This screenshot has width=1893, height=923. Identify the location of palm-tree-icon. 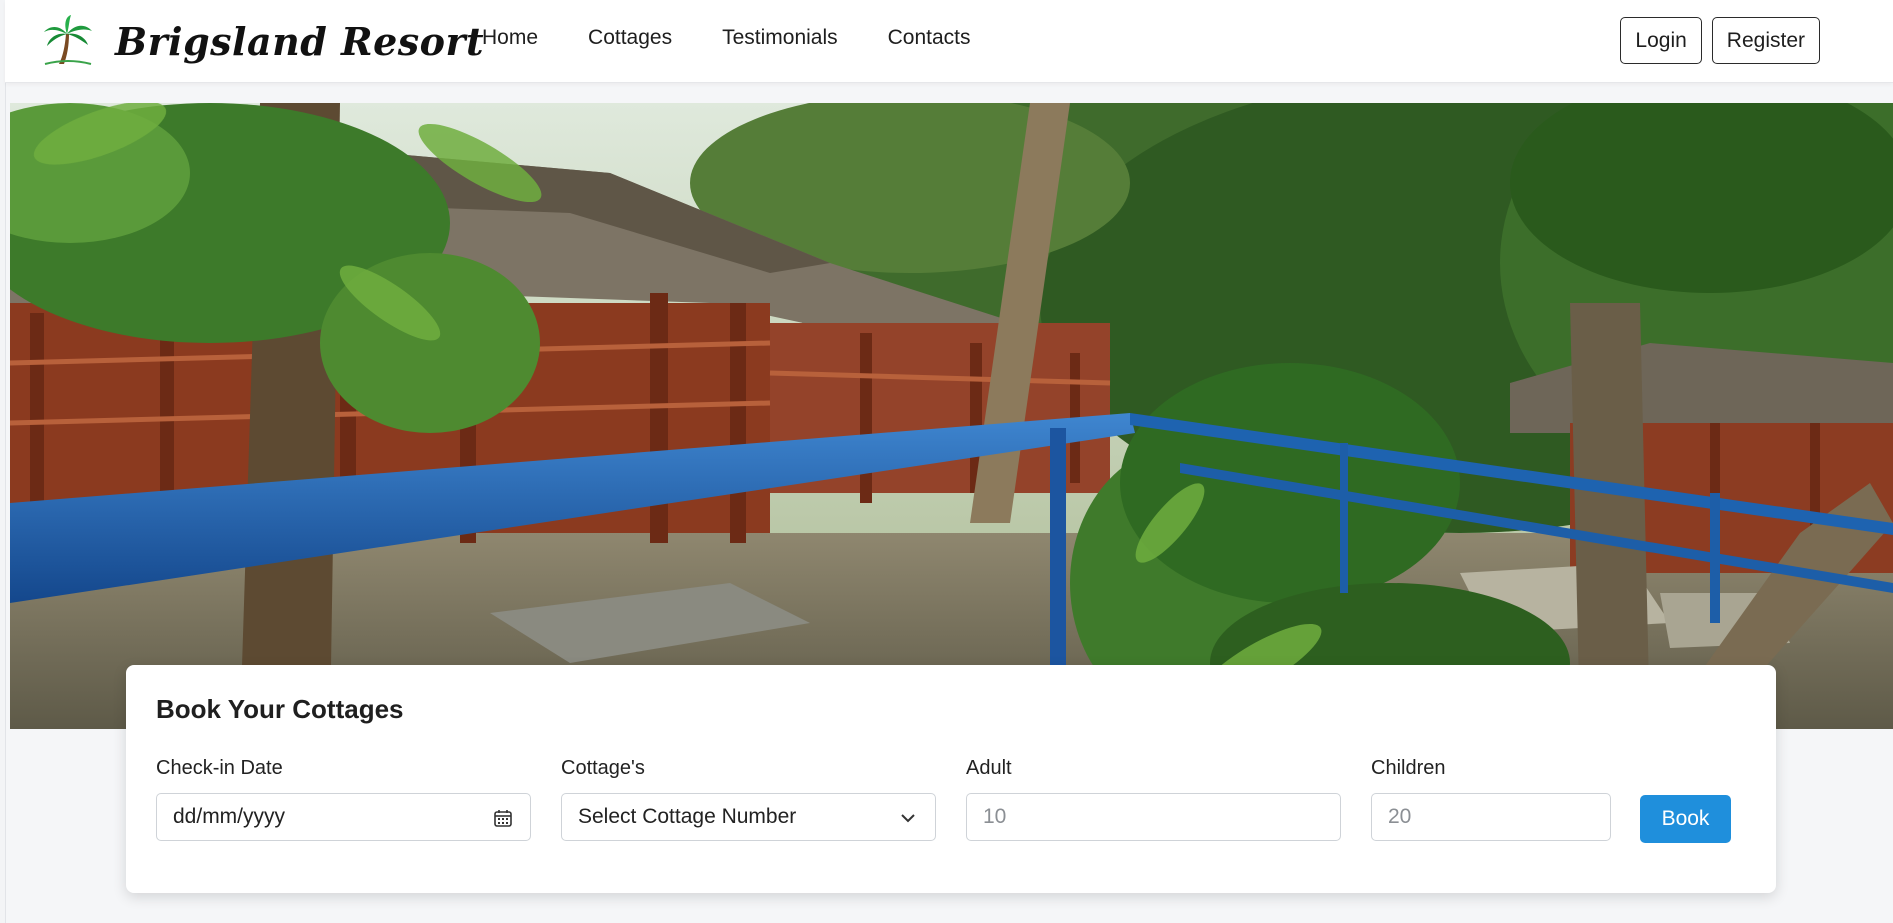
(68, 40).